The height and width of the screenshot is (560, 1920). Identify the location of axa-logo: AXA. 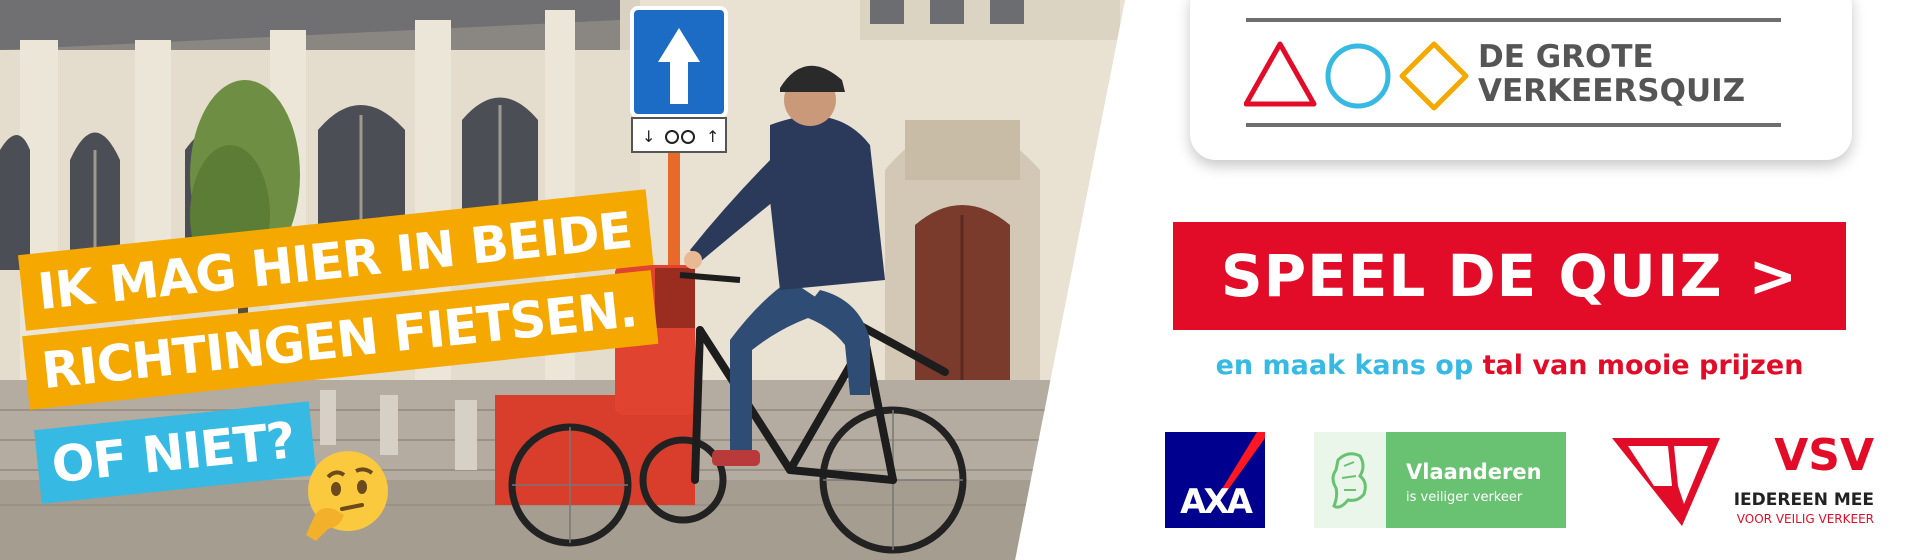
(1215, 480).